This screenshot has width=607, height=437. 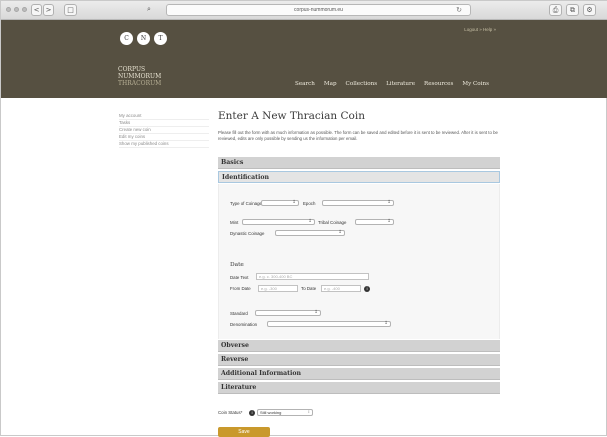 What do you see at coordinates (362, 84) in the screenshot?
I see `nav-collections: Collections` at bounding box center [362, 84].